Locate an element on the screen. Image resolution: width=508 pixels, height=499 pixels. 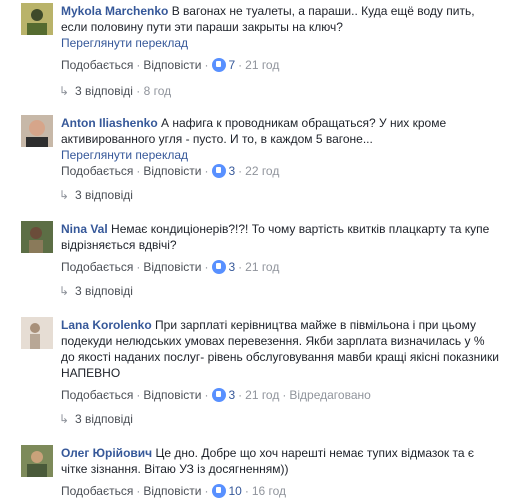
edited-label: Відредаговано is located at coordinates (329, 395).